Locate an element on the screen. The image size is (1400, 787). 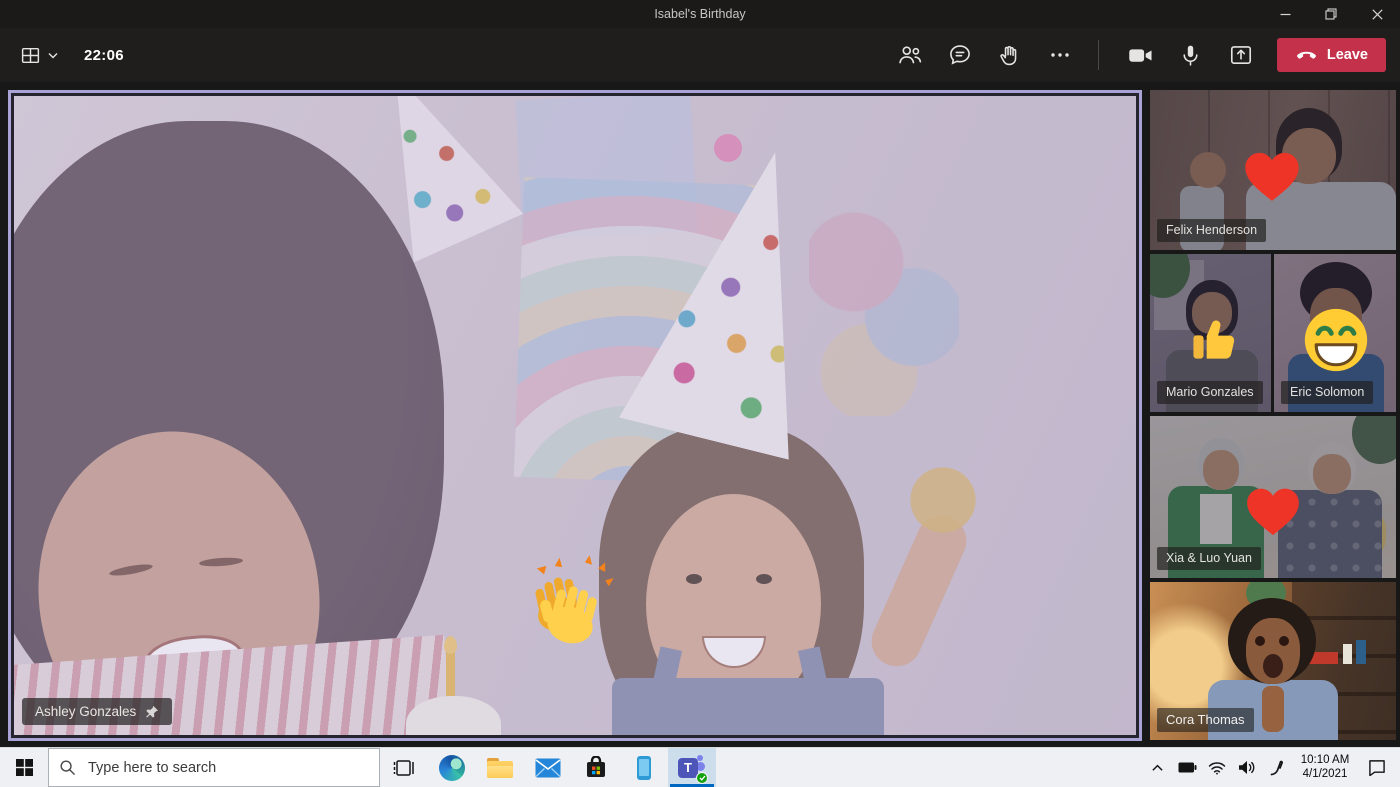
share-icon is located at coordinates (1240, 55).